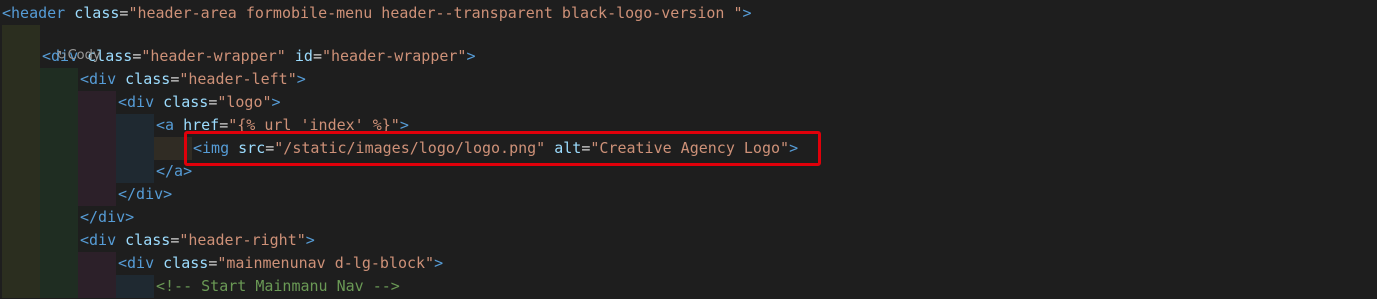  I want to click on code-token-comment: <!-- Start Mainmanu Nav -->, so click(278, 286).